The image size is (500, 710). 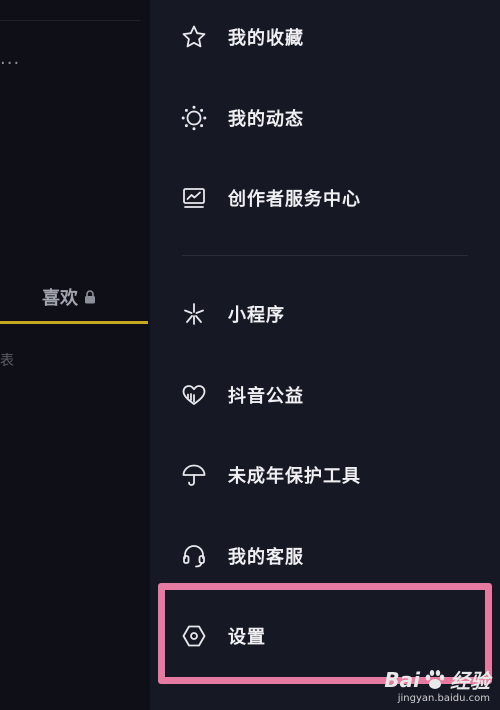 I want to click on watermark-logo: Bai 经验, so click(x=437, y=679).